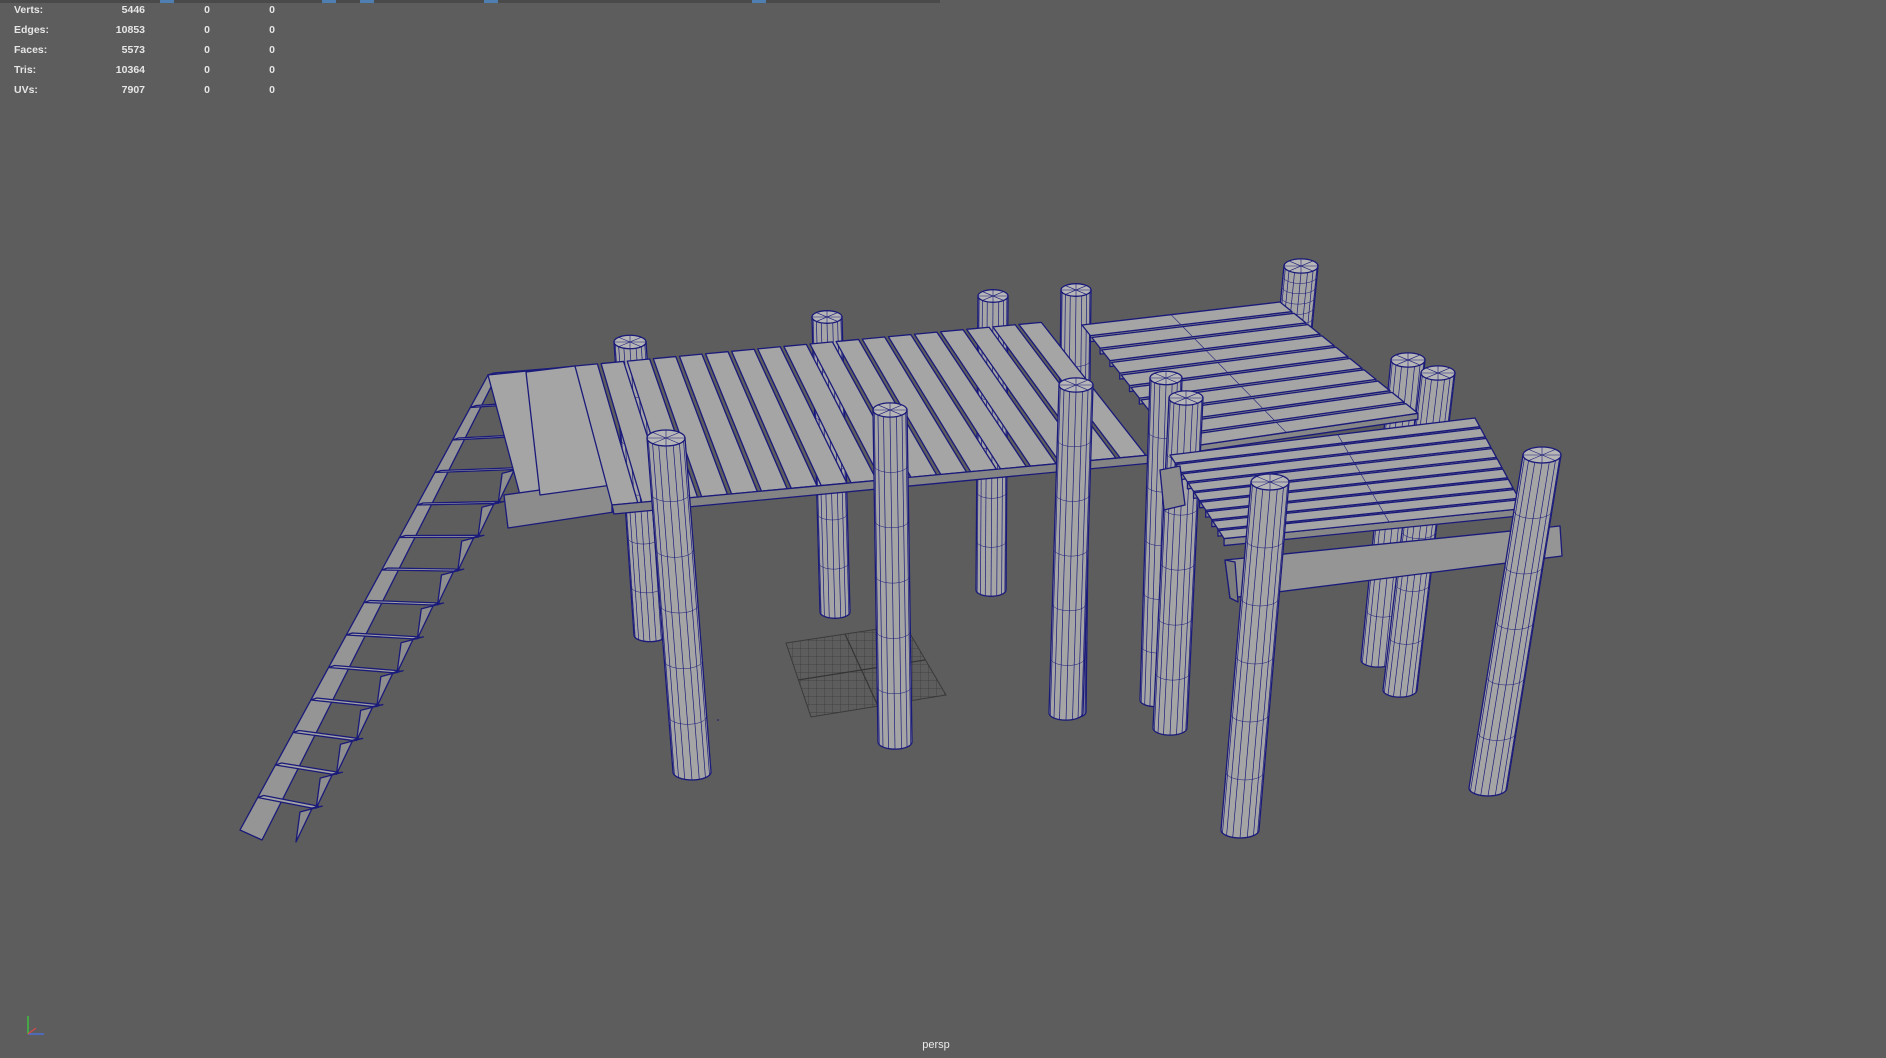 The height and width of the screenshot is (1058, 1886). What do you see at coordinates (1172, 488) in the screenshot?
I see `side-beam` at bounding box center [1172, 488].